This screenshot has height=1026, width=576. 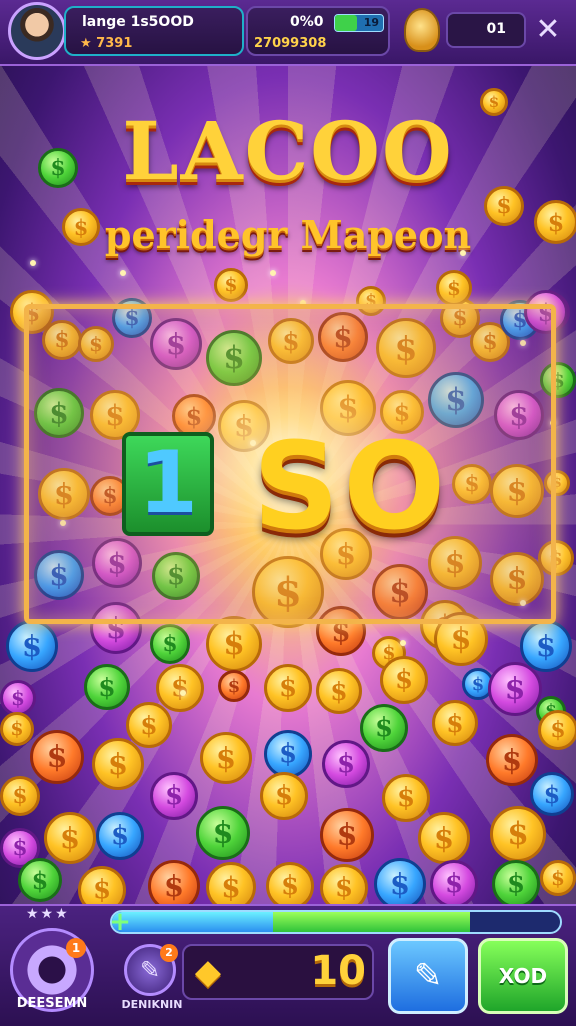 What do you see at coordinates (37, 31) in the screenshot?
I see `avatar-icon` at bounding box center [37, 31].